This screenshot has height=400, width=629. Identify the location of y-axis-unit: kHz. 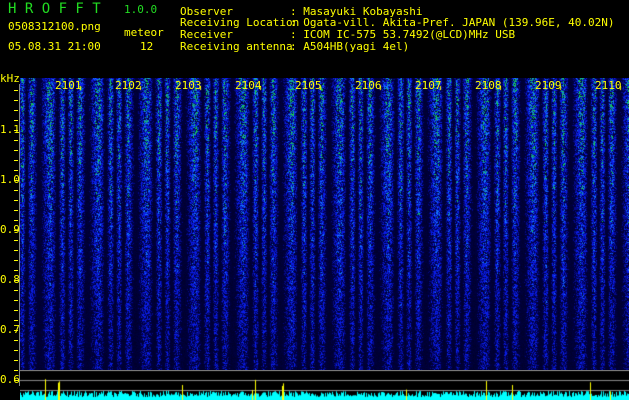
(10, 78).